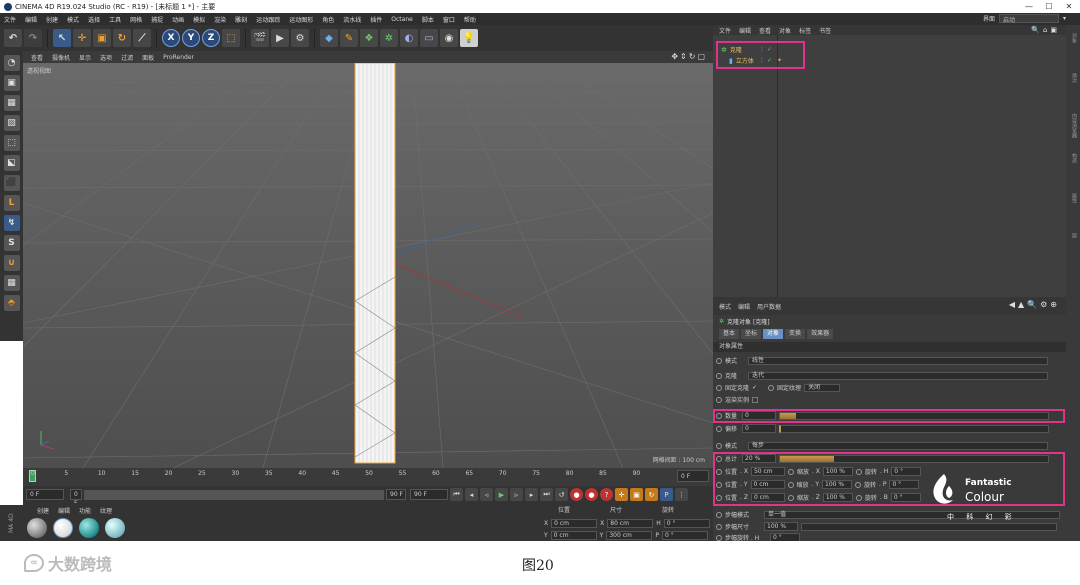 The image size is (1080, 585). What do you see at coordinates (33, 38) in the screenshot?
I see `redo-icon: ↷` at bounding box center [33, 38].